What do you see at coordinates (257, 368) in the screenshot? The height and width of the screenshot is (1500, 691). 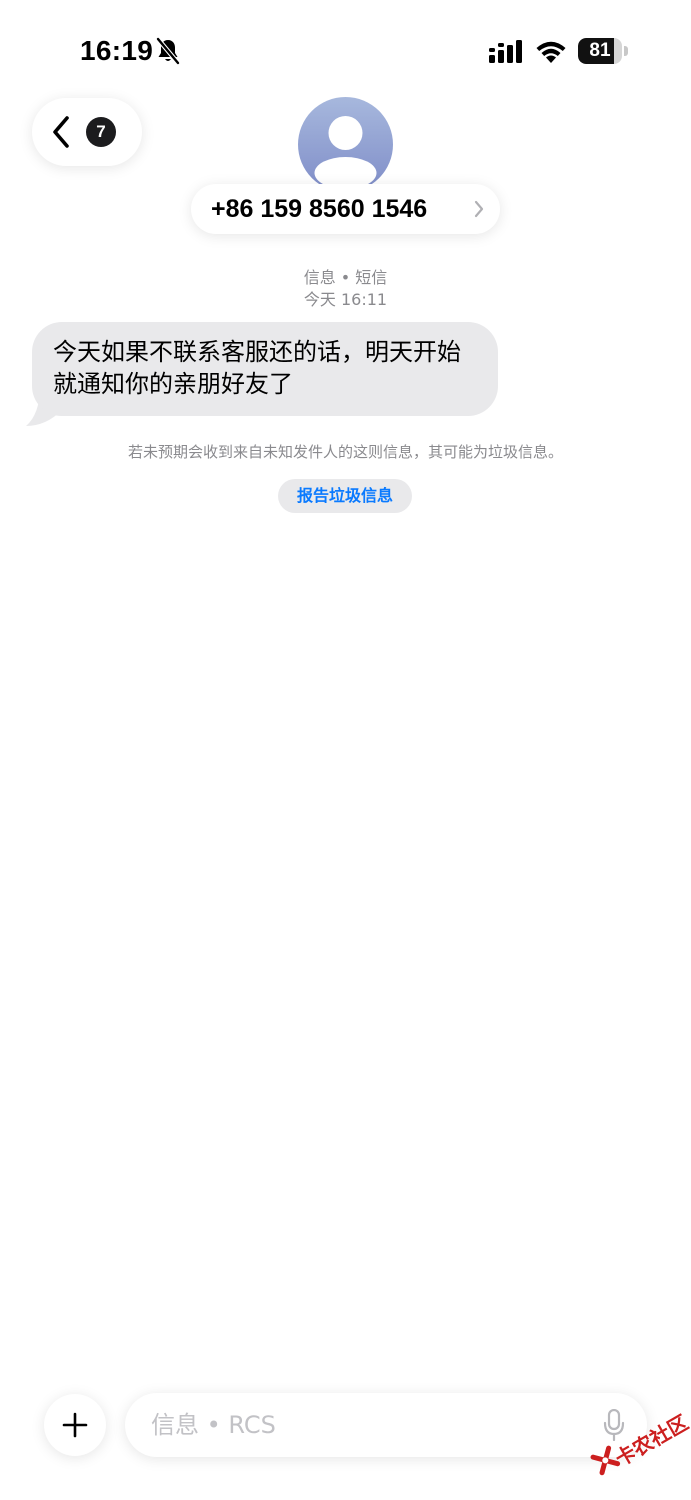 I see `message-text: 今天如果不联系客服还的话，明天开始就通知你的亲朋好友了` at bounding box center [257, 368].